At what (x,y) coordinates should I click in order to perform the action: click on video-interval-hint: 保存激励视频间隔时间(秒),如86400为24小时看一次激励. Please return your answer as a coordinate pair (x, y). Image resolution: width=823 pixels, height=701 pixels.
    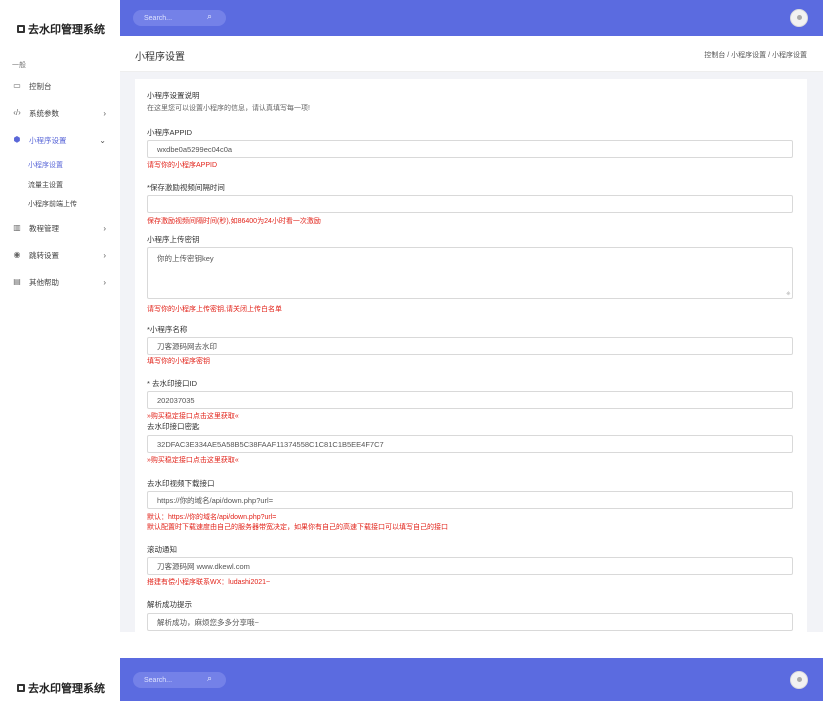
    Looking at the image, I should click on (234, 221).